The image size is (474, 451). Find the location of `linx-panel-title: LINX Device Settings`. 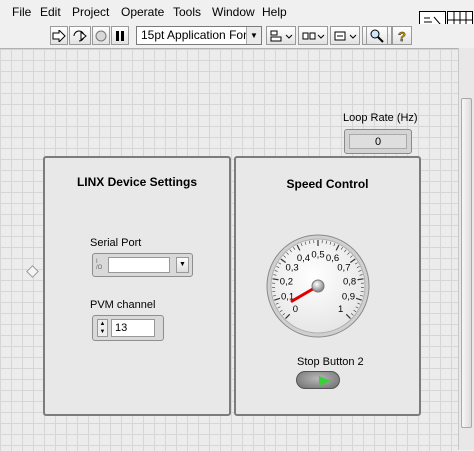

linx-panel-title: LINX Device Settings is located at coordinates (137, 182).